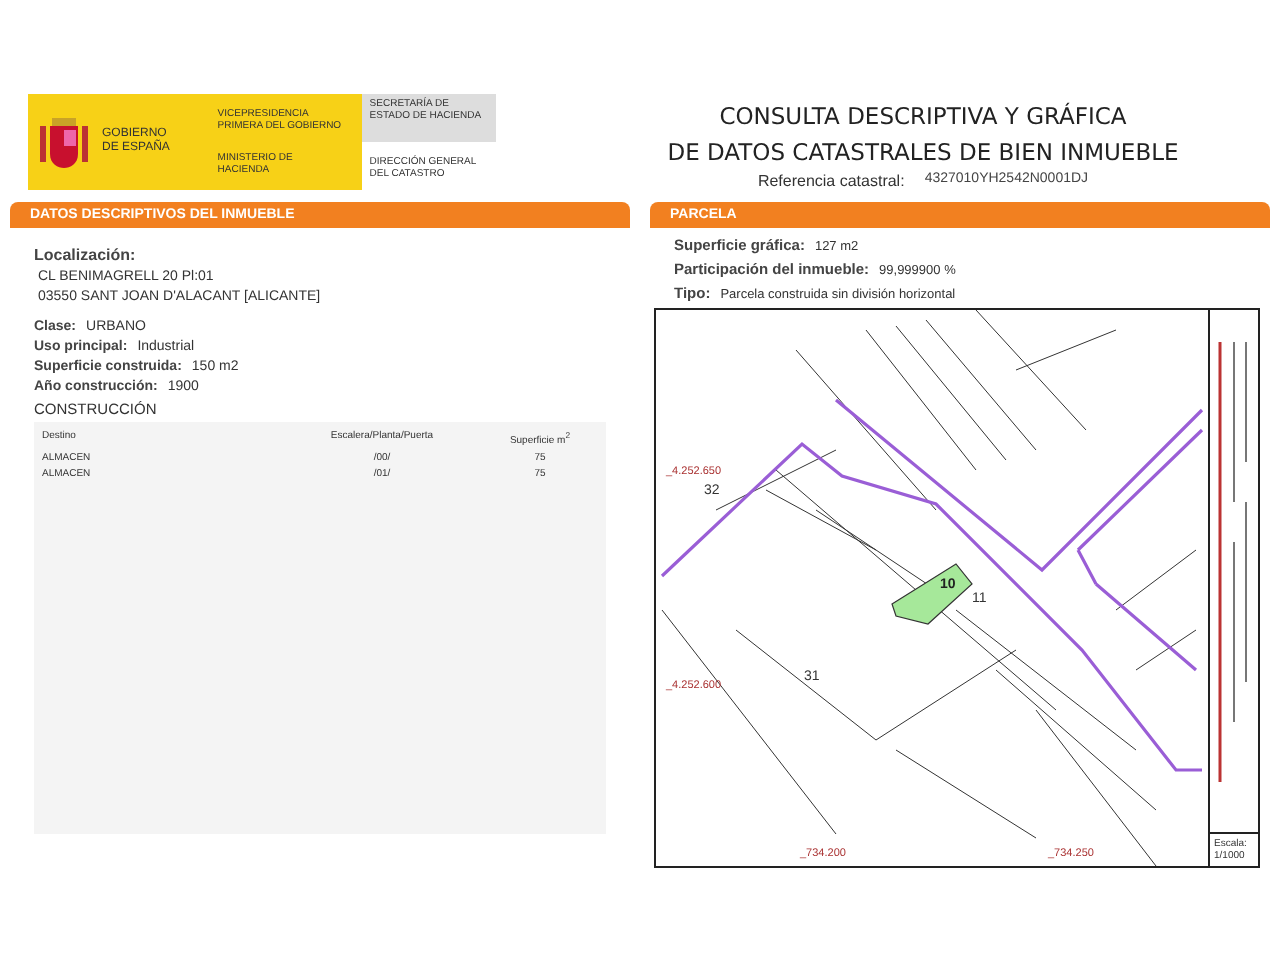  What do you see at coordinates (923, 135) in the screenshot?
I see `page-title: CONSULTA DESCRIPTIVA Y GRÁFICA DE DATOS CATASTRALES DE BIEN INMUEBLE` at bounding box center [923, 135].